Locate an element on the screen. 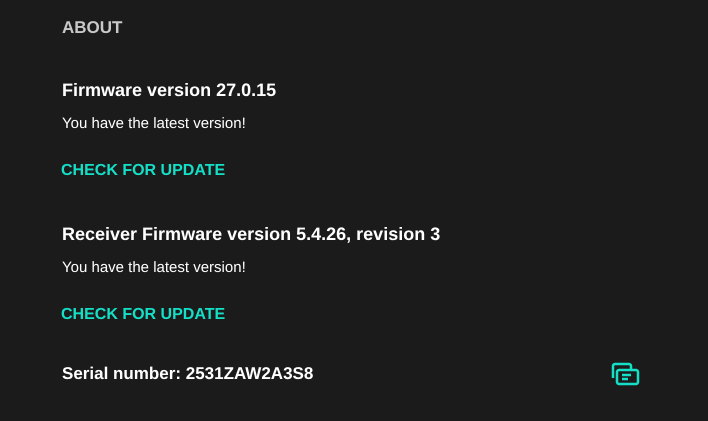 This screenshot has height=421, width=708. firmware-title: Firmware version 27.0.15 is located at coordinates (169, 90).